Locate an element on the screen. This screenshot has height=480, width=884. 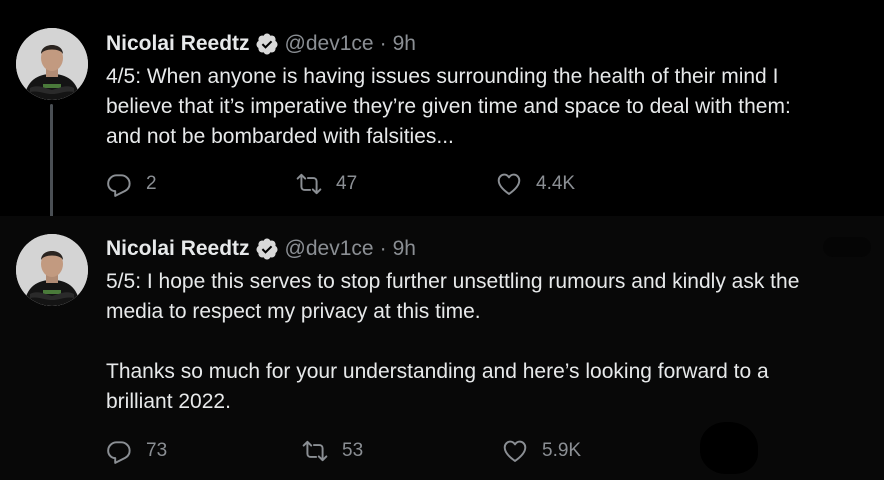
like-button: 5.9K is located at coordinates (541, 451).